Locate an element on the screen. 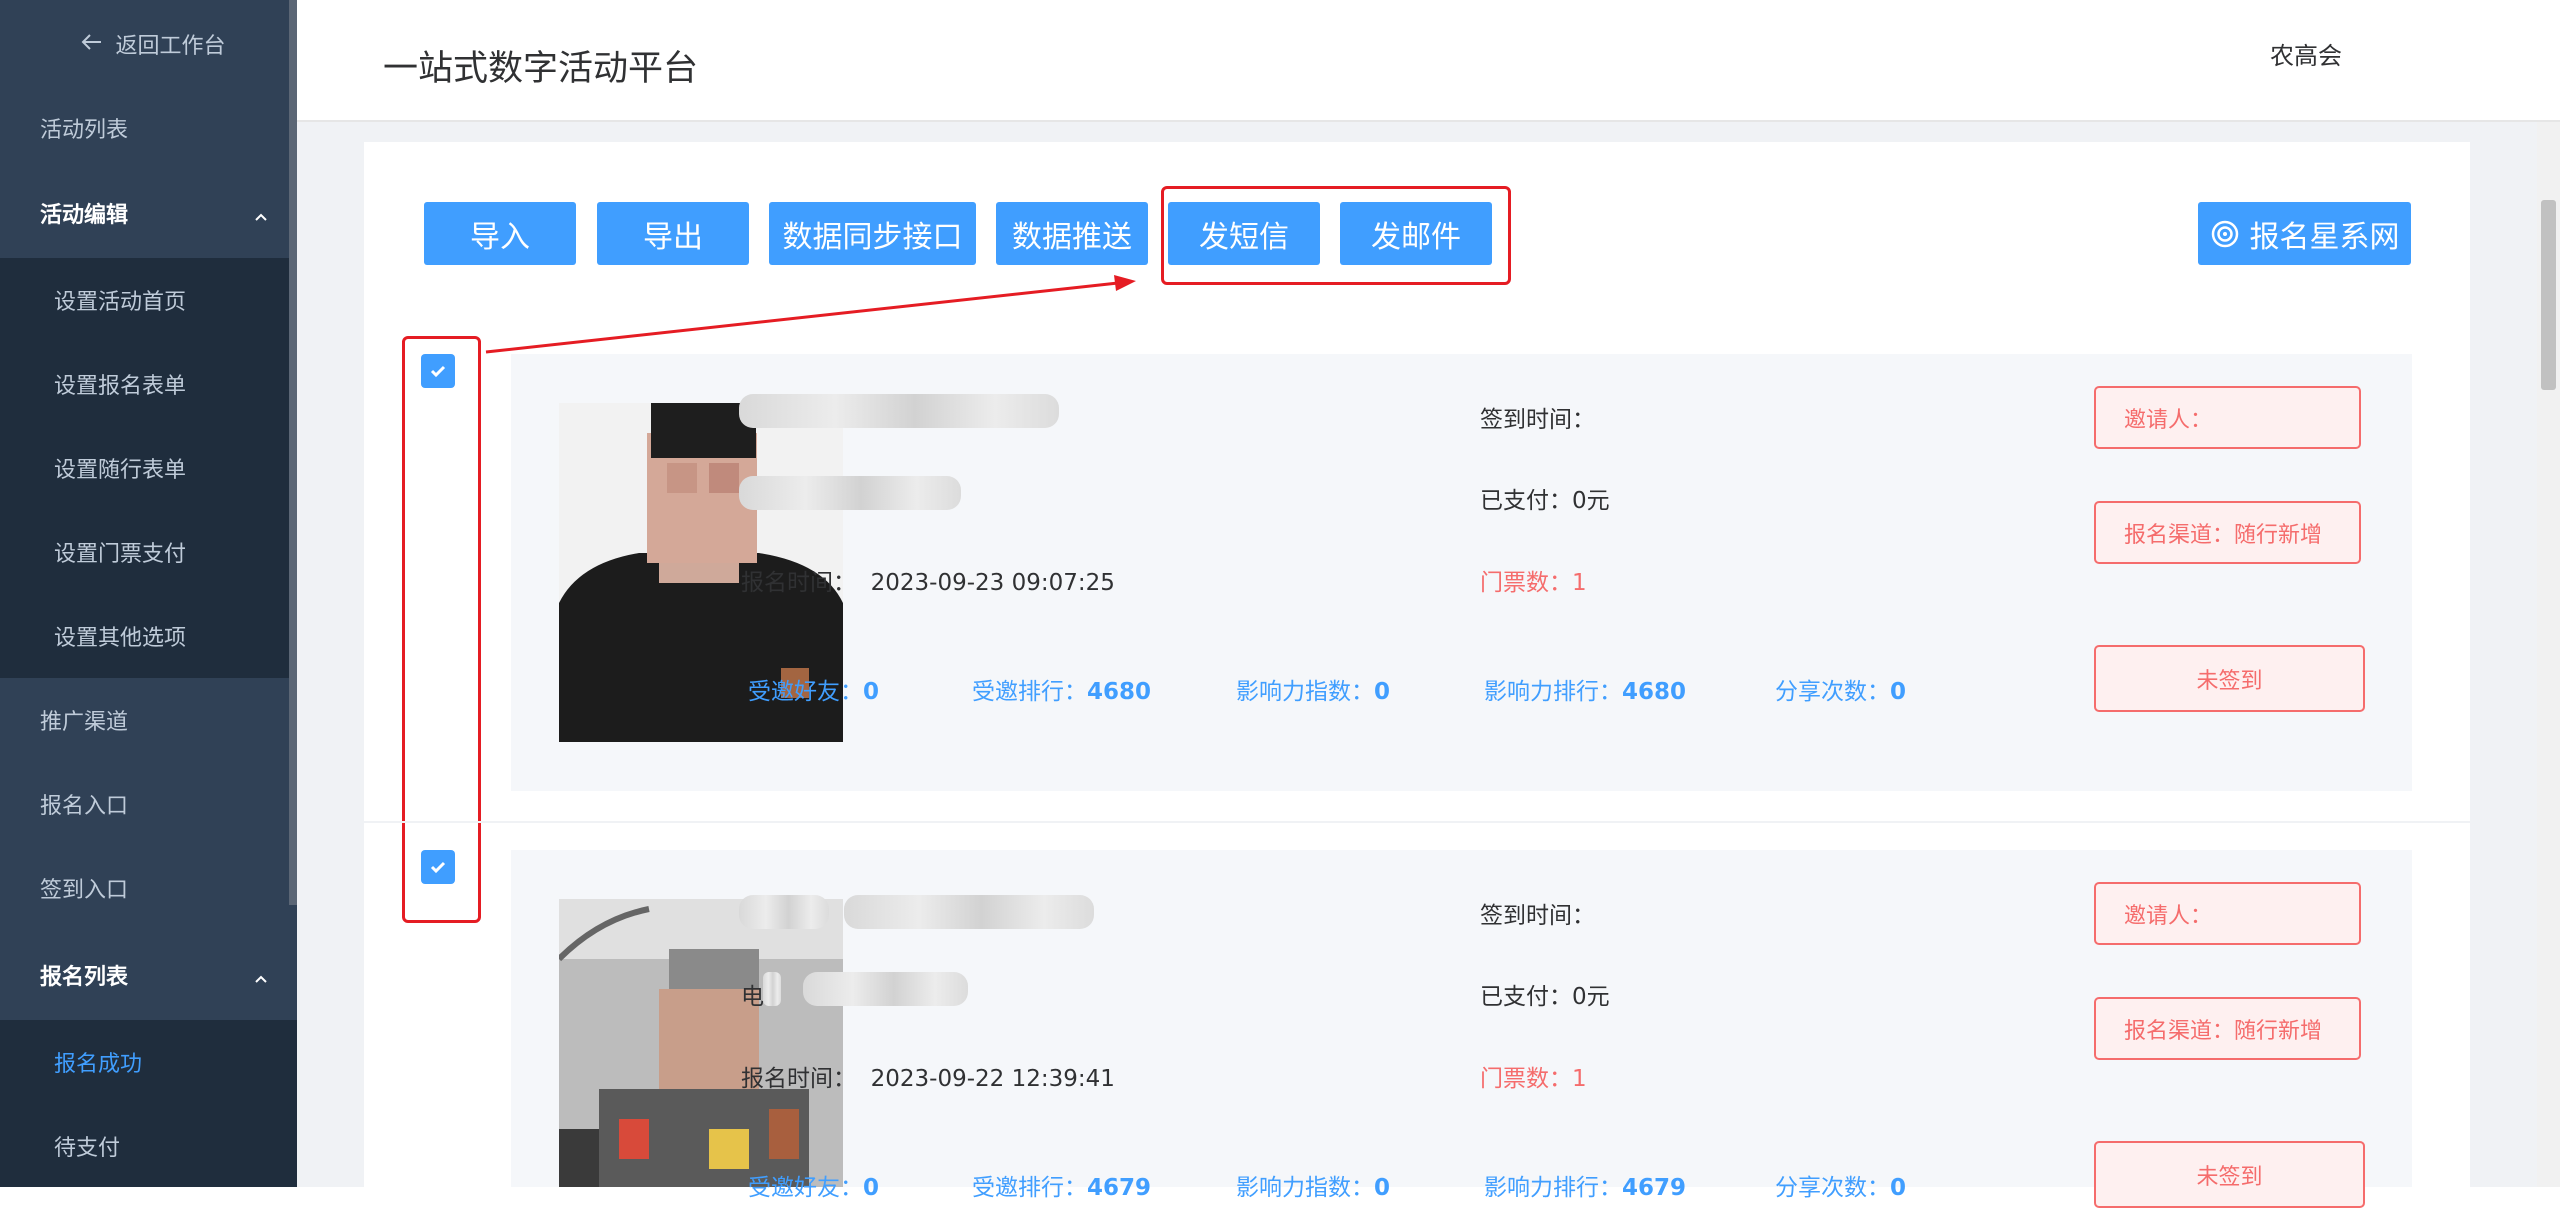 The width and height of the screenshot is (2560, 1208). signup-time: 报名时间： 2023-09-22 12:39:41 is located at coordinates (928, 1079).